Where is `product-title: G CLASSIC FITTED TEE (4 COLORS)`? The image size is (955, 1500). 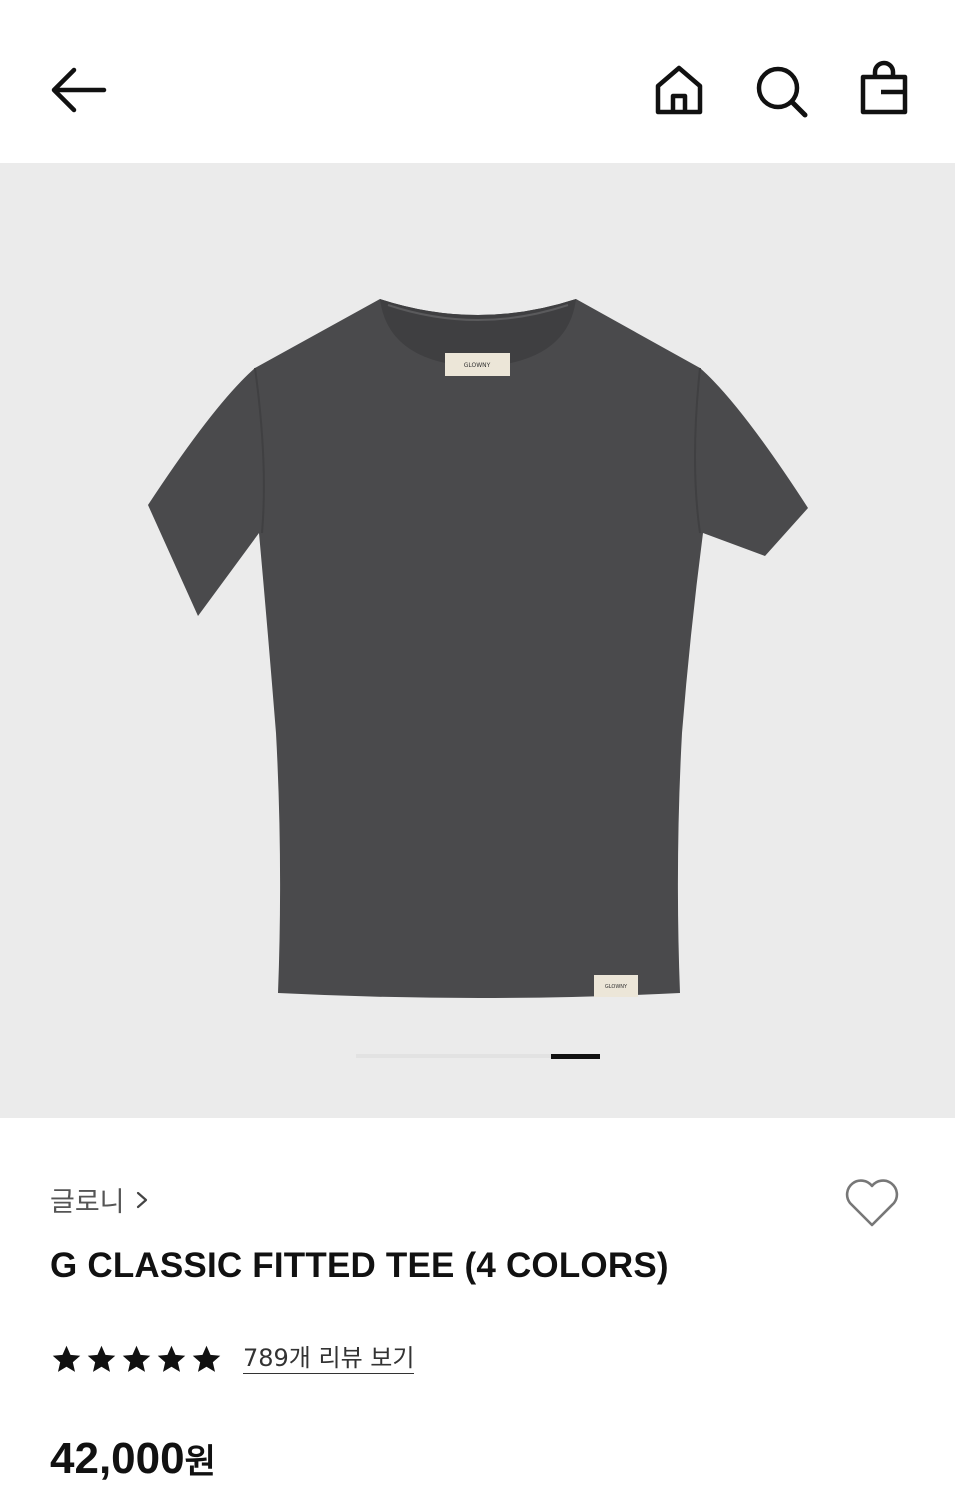
product-title: G CLASSIC FITTED TEE (4 COLORS) is located at coordinates (359, 1265).